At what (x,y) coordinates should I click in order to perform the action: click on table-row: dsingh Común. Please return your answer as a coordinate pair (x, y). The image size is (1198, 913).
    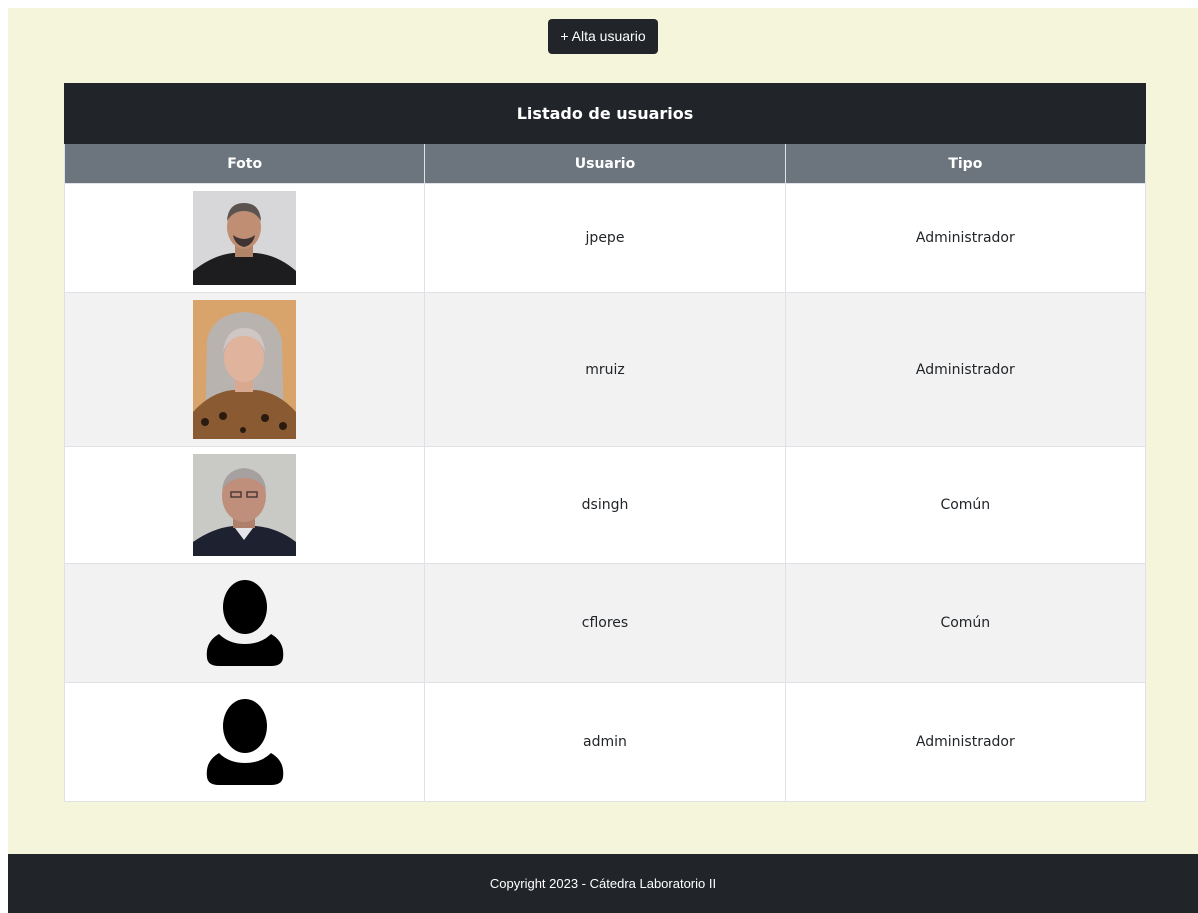
    Looking at the image, I should click on (605, 505).